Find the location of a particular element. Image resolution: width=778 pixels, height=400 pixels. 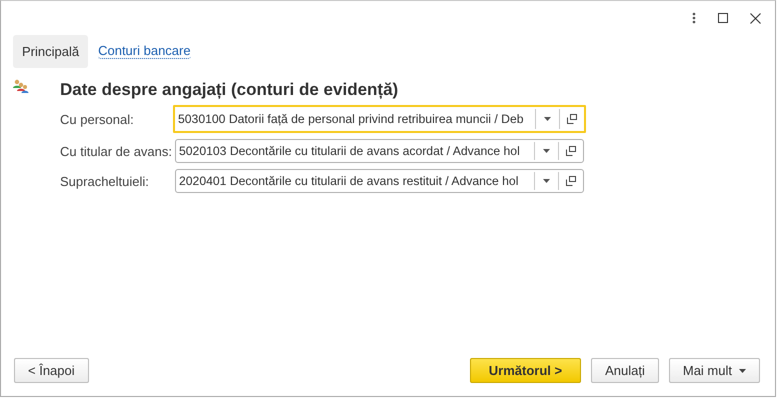

close-icon is located at coordinates (755, 18).